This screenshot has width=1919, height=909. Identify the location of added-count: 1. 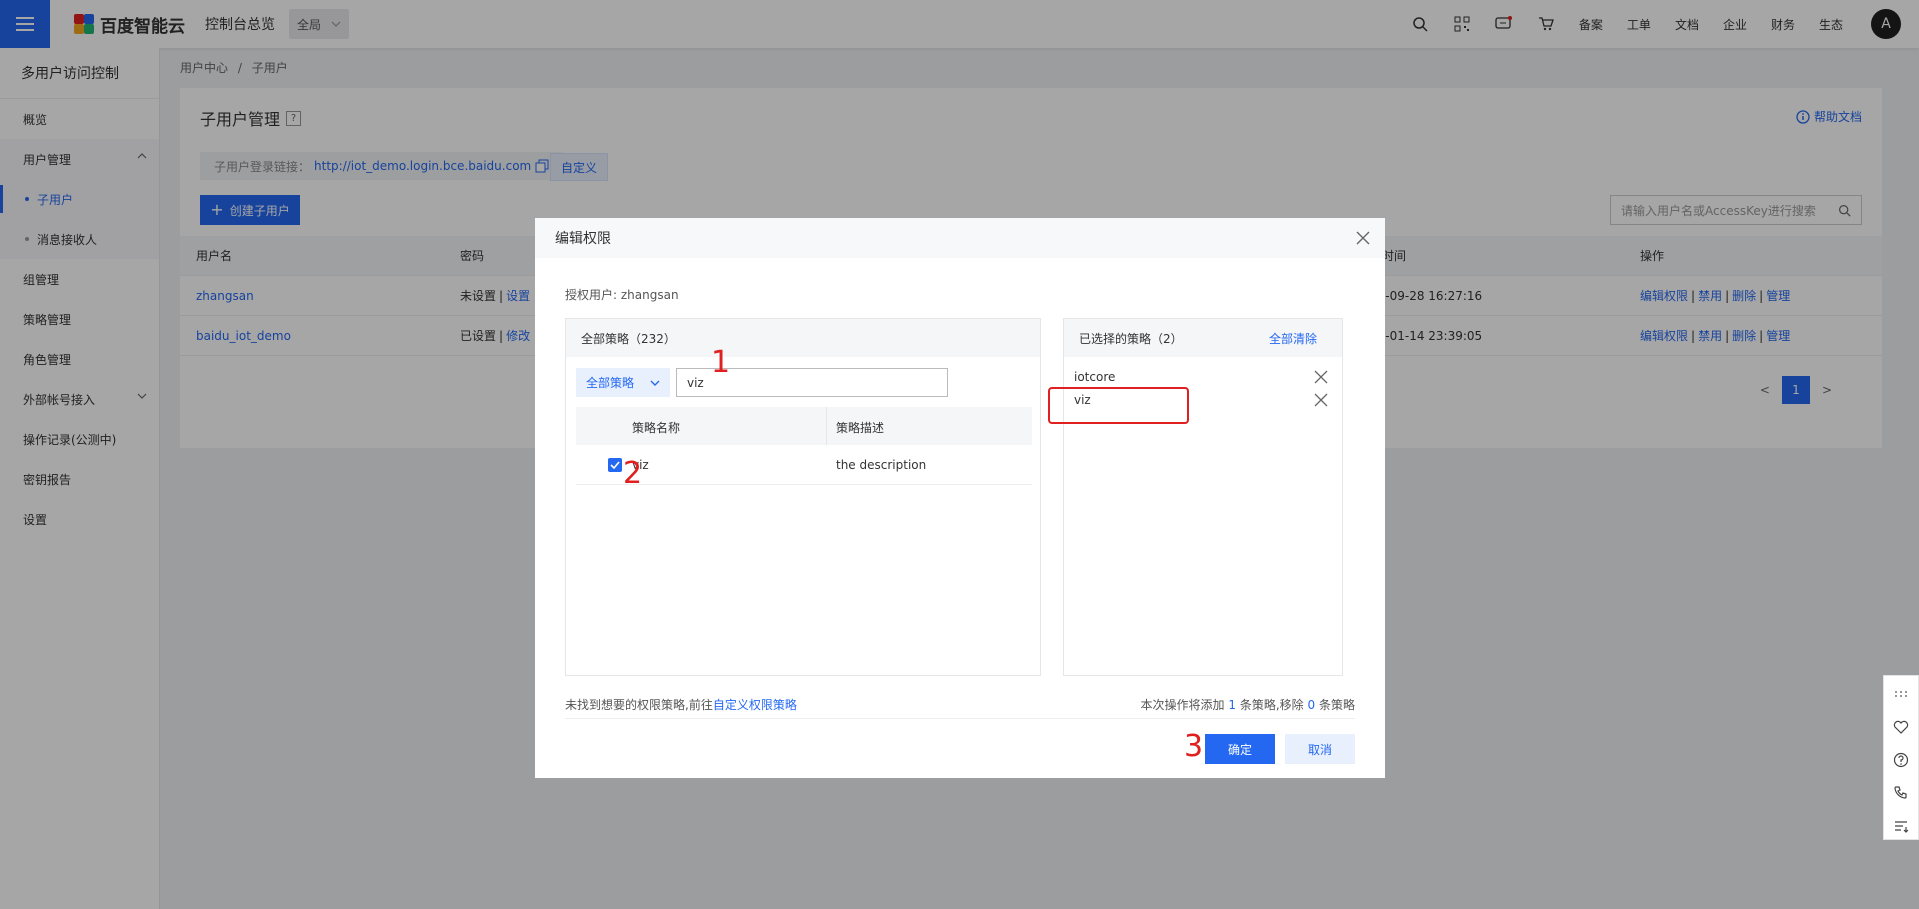
(1232, 705).